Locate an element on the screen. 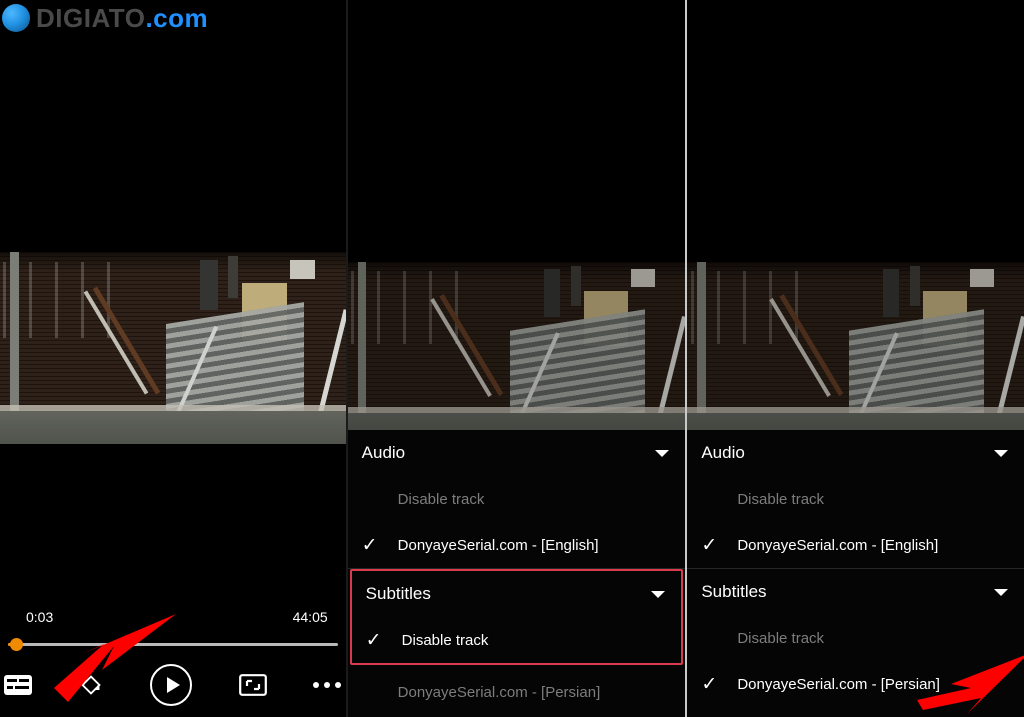 This screenshot has height=717, width=1024. scene-tint is located at coordinates (173, 348).